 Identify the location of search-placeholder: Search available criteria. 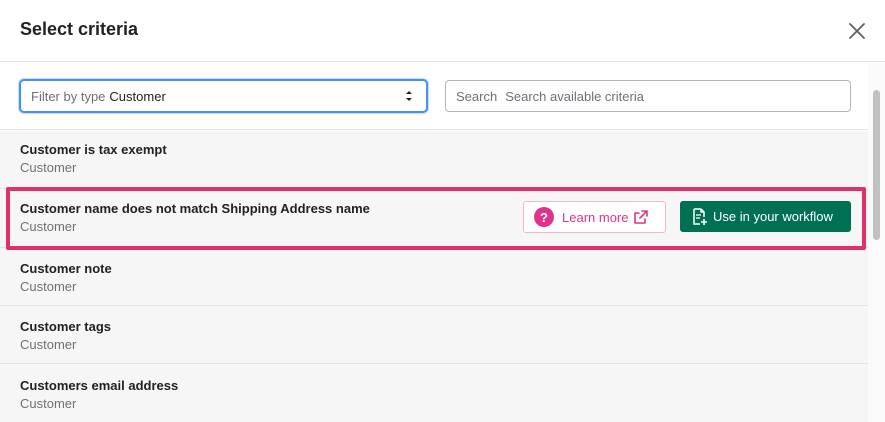
(574, 96).